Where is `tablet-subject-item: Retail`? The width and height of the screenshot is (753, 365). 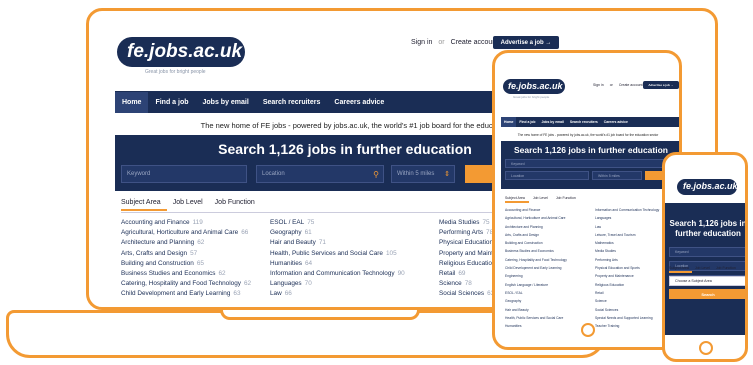 tablet-subject-item: Retail is located at coordinates (627, 293).